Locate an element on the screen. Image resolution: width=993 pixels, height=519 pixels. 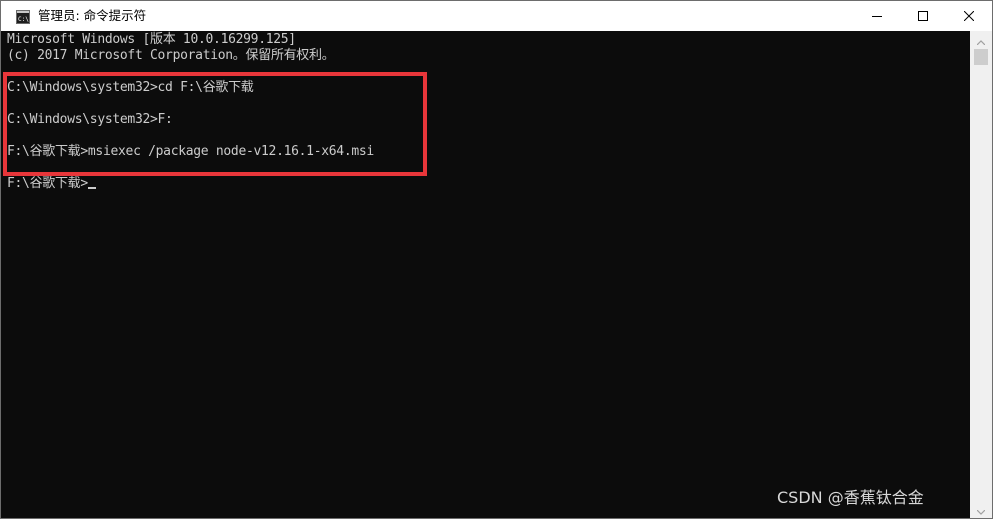
chevron-down-icon is located at coordinates (981, 509).